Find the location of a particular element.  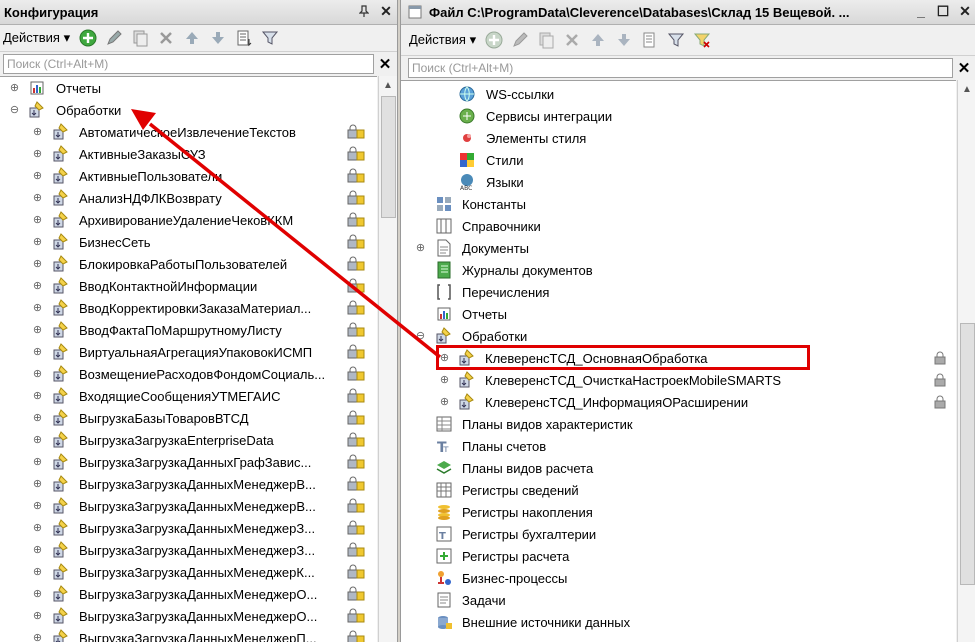

tree-node-processing-item: ⊕ ВводКонтактнойИнформации is located at coordinates (188, 286).